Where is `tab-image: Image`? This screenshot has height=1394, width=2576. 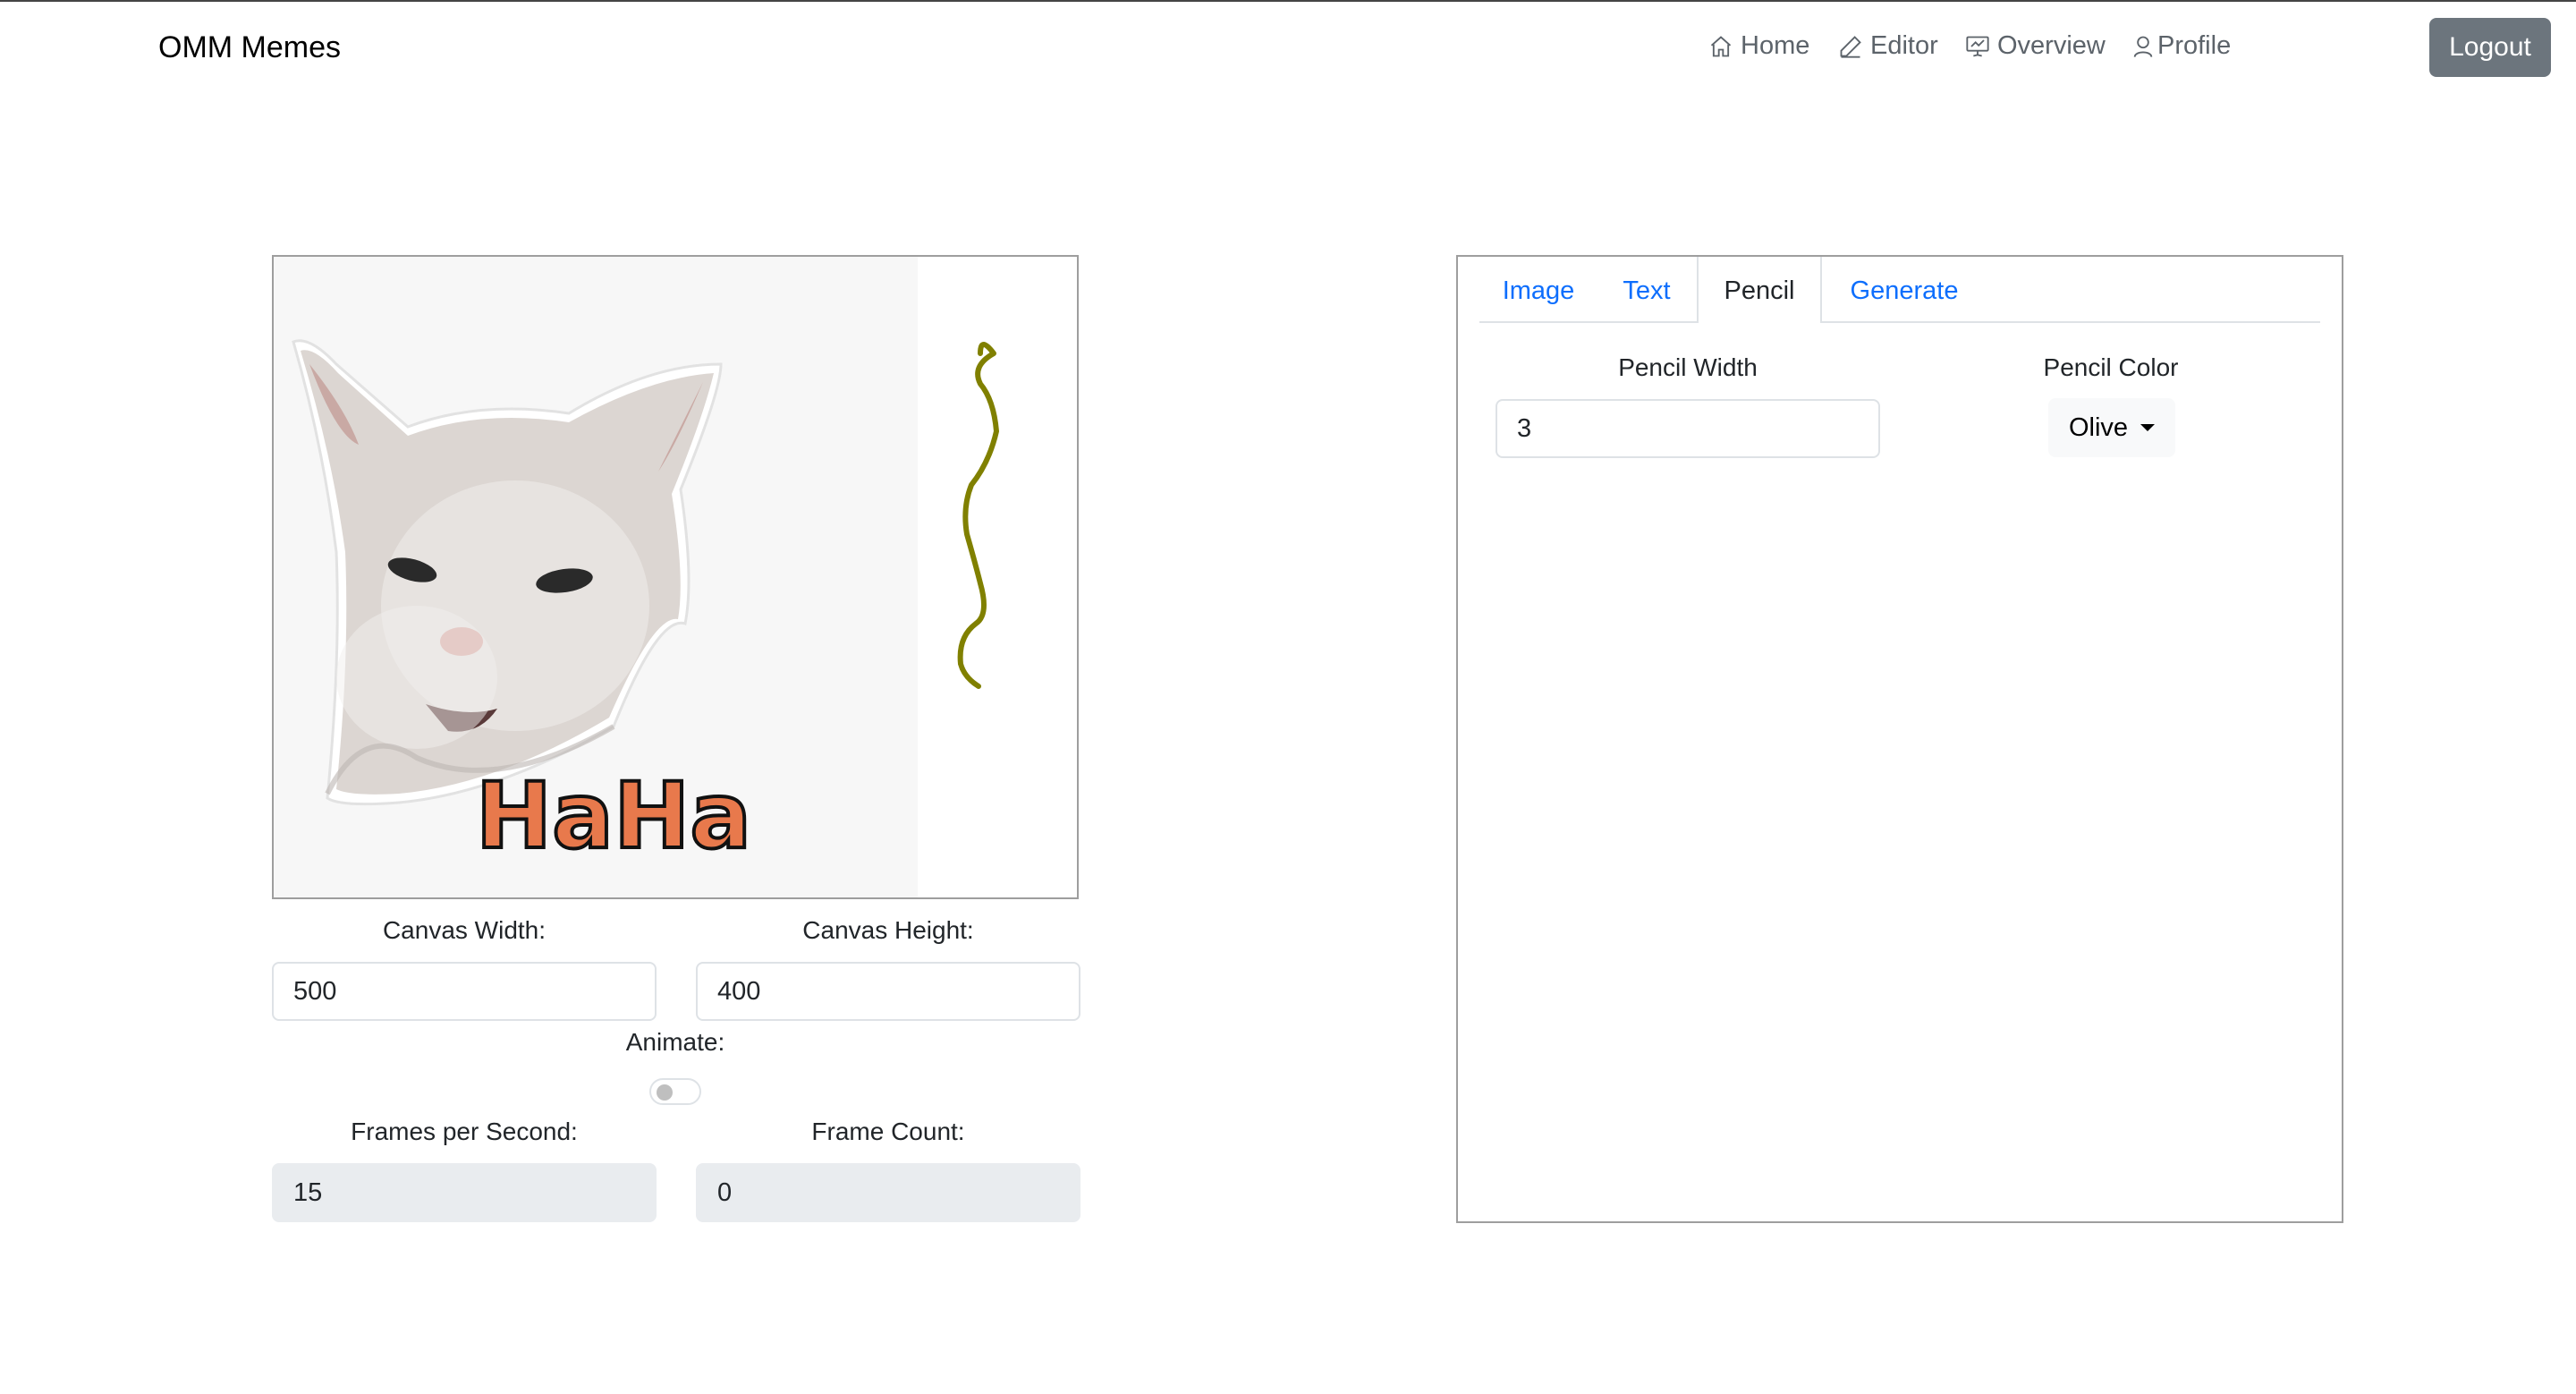 tab-image: Image is located at coordinates (1538, 289).